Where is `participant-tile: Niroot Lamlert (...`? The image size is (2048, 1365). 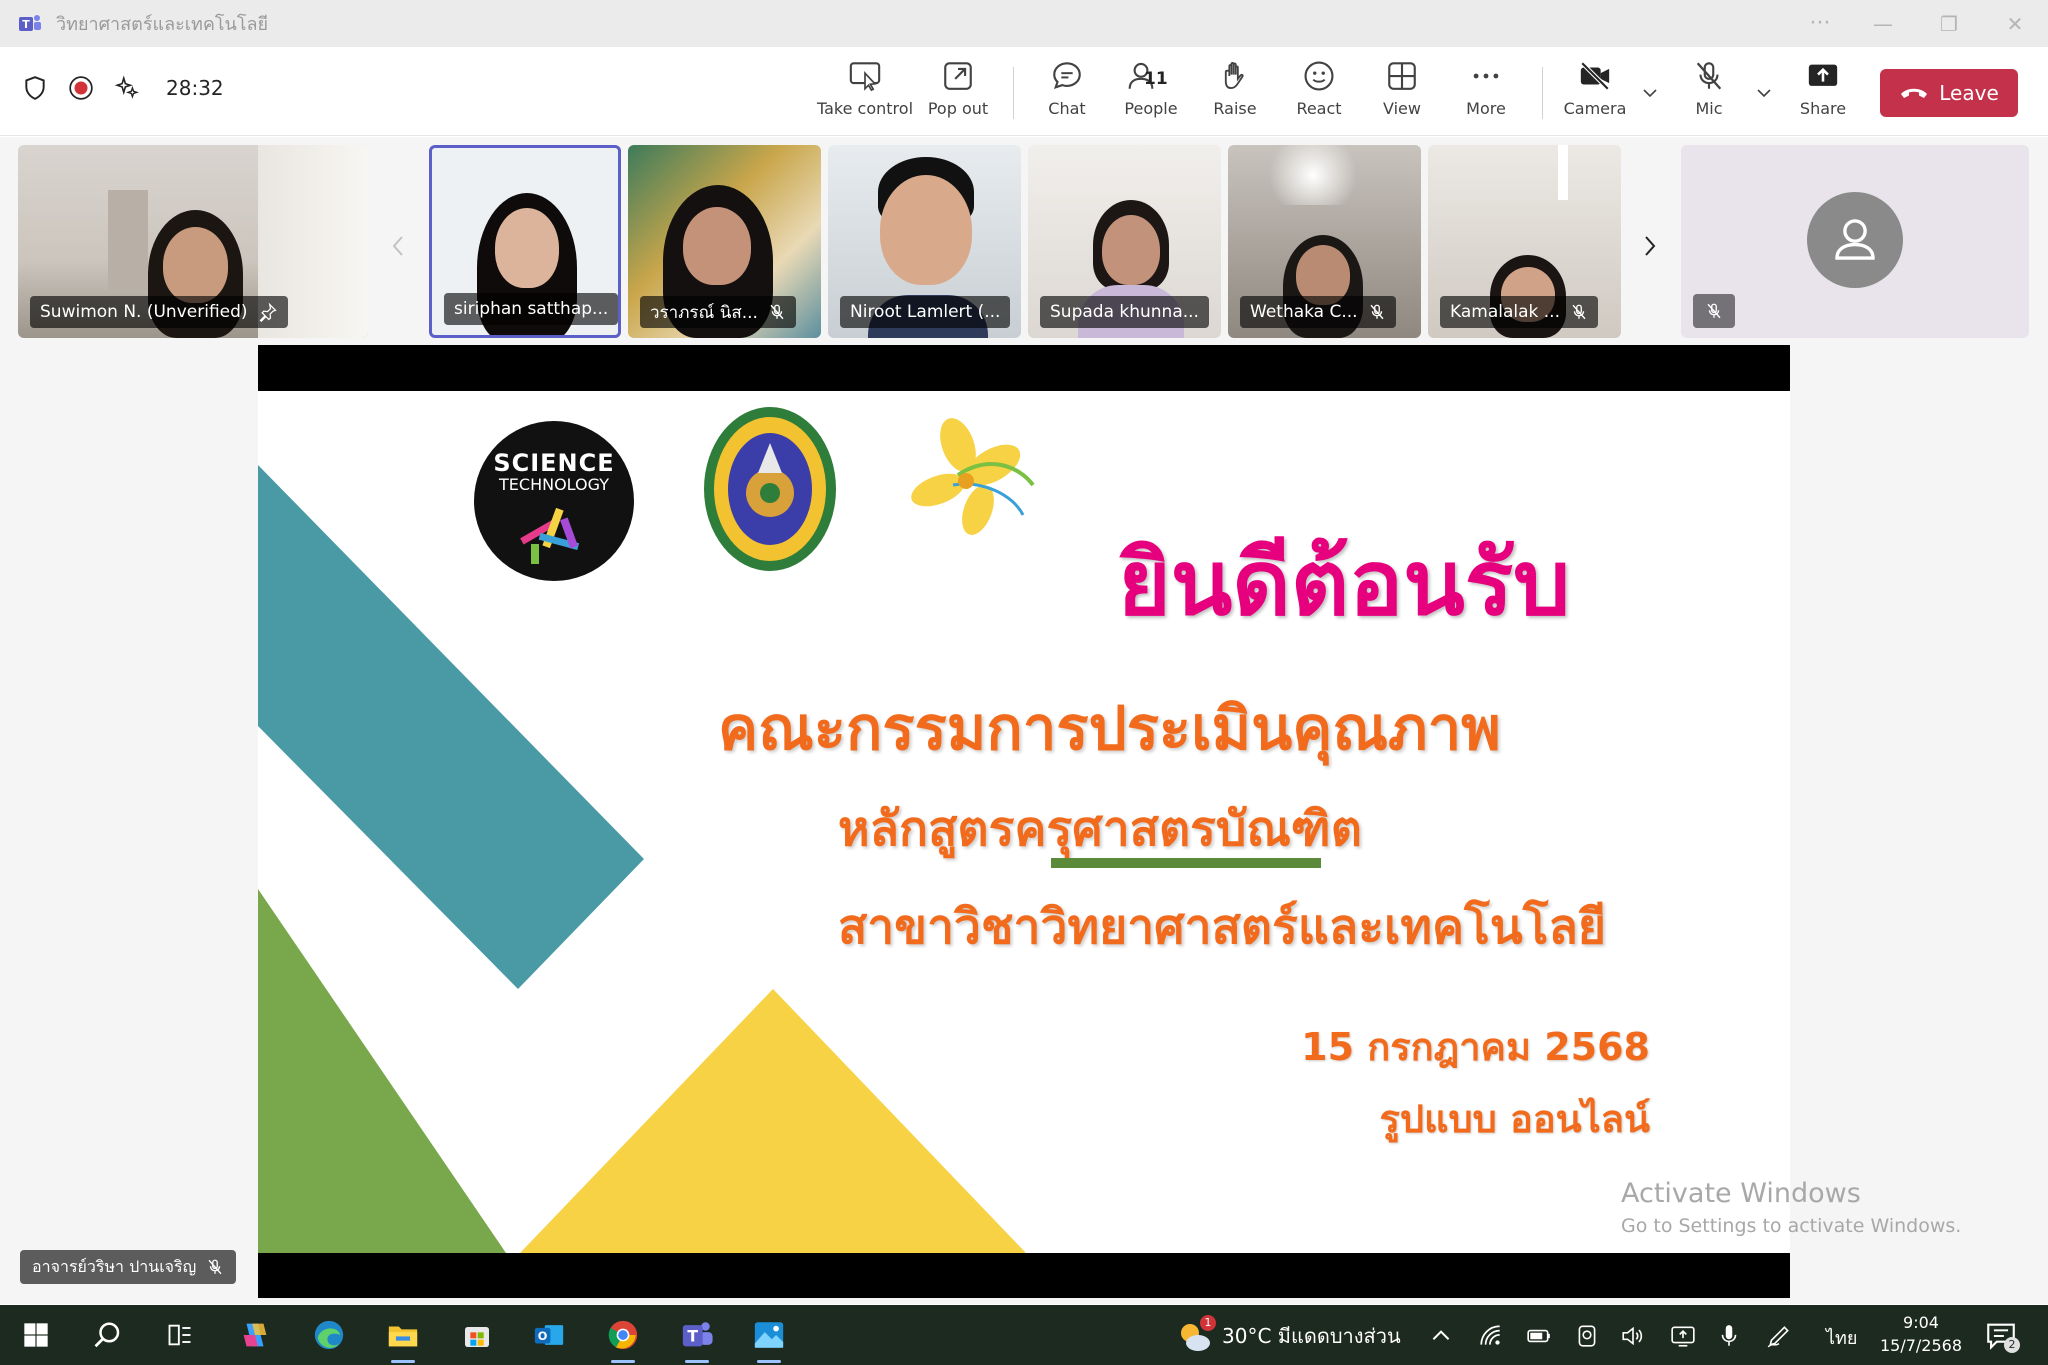
participant-tile: Niroot Lamlert (... is located at coordinates (924, 241).